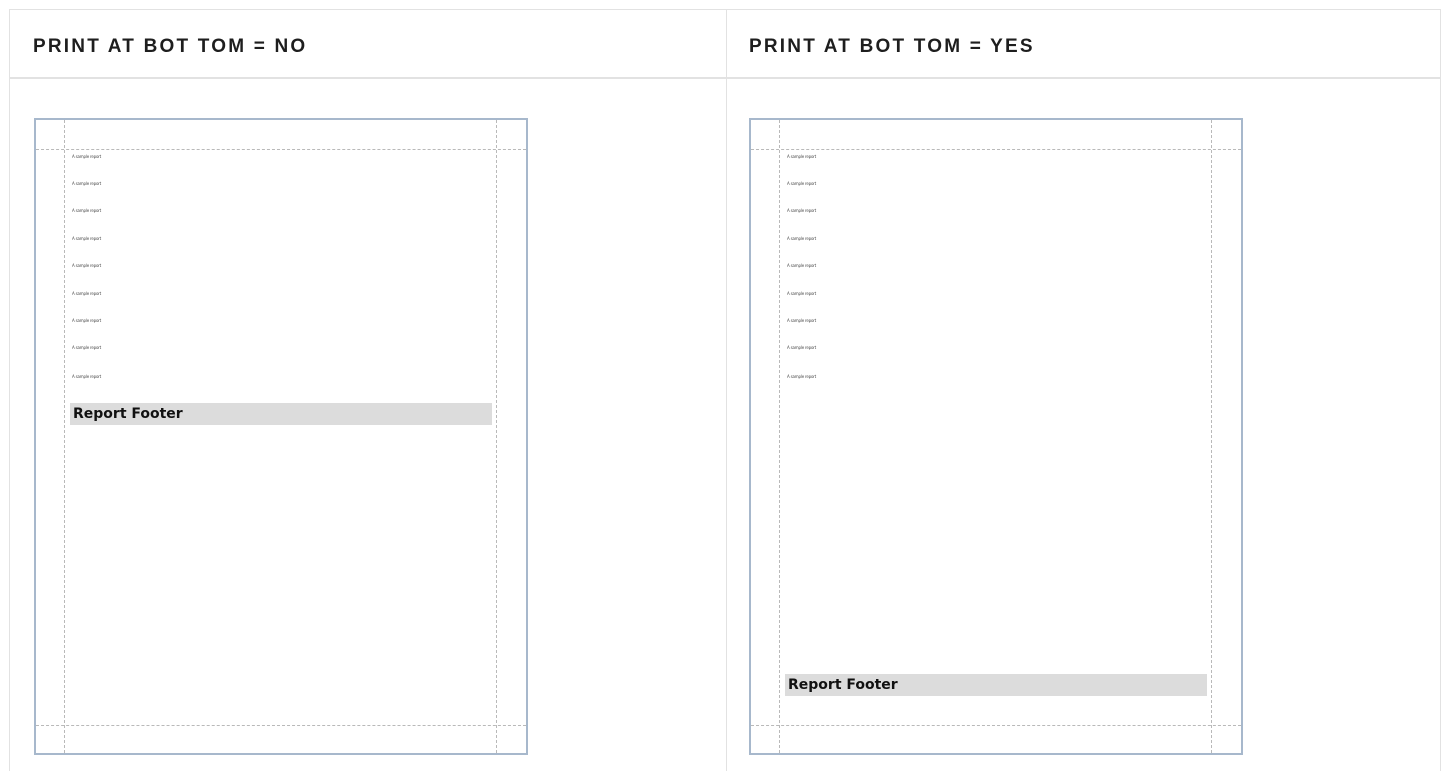 This screenshot has height=771, width=1449. What do you see at coordinates (368, 44) in the screenshot?
I see `column-header: PRINT AT BOT TOM = NO` at bounding box center [368, 44].